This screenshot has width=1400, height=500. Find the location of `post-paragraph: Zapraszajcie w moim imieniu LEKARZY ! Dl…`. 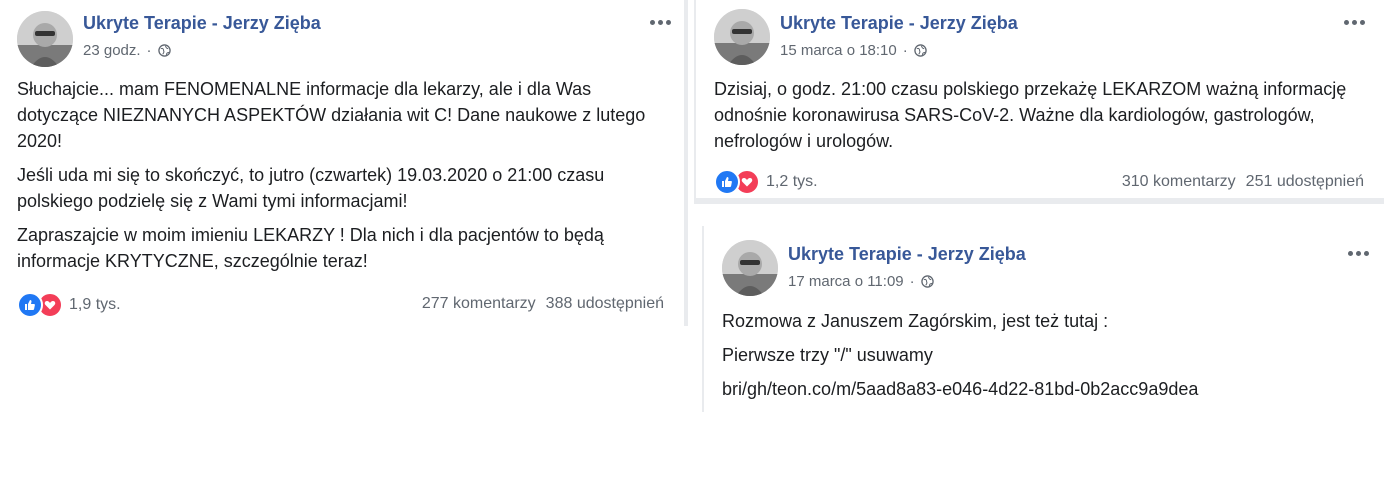

post-paragraph: Zapraszajcie w moim imieniu LEKARZY ! Dl… is located at coordinates (310, 248).